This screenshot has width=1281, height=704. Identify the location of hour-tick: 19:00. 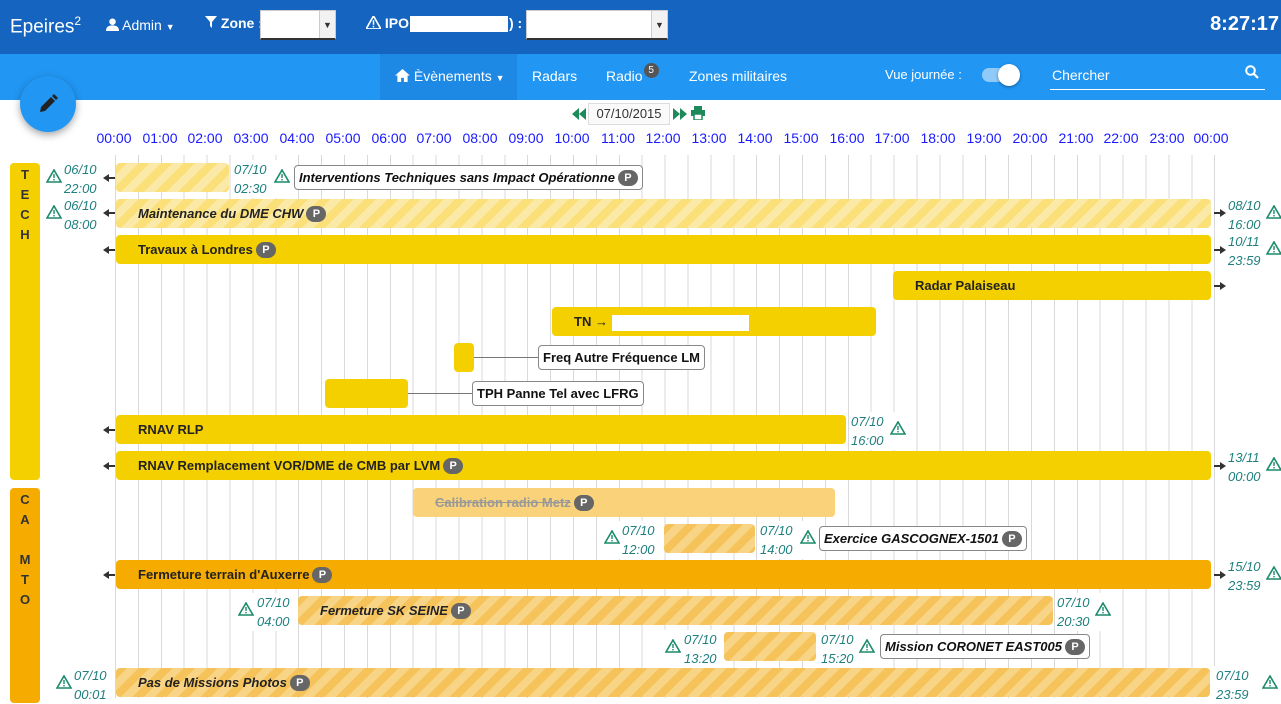
(984, 138).